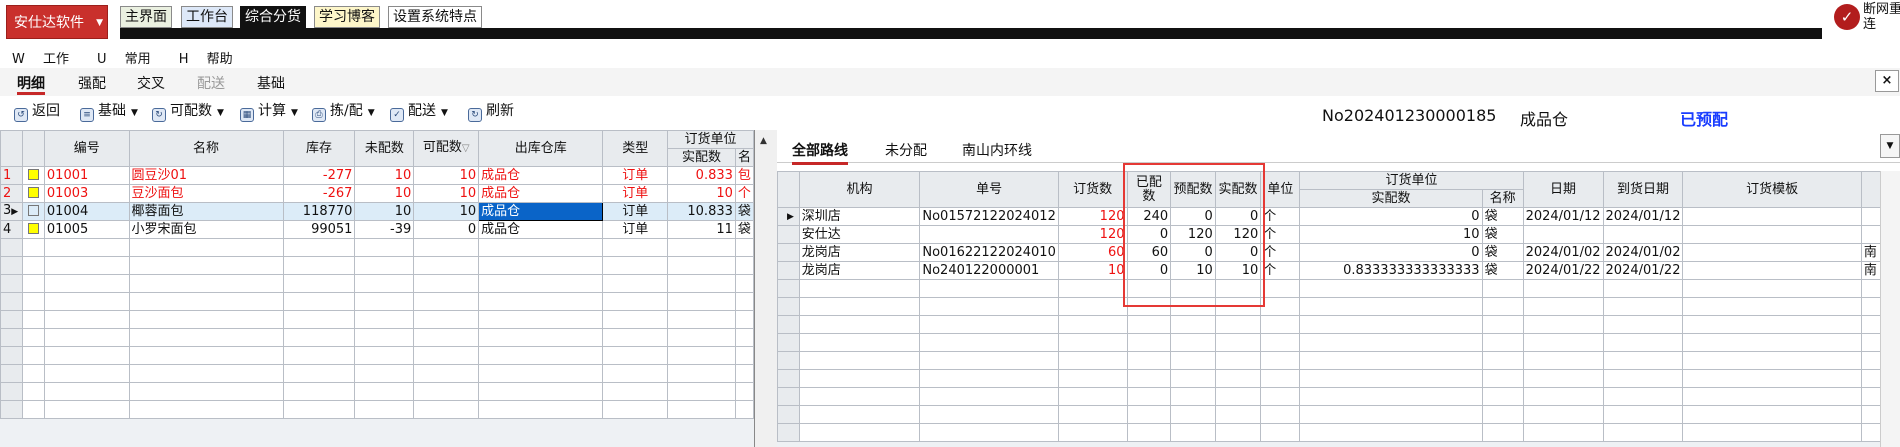 Image resolution: width=1900 pixels, height=447 pixels. Describe the element at coordinates (419, 111) in the screenshot. I see `deliver-button: ✓ 配送 ▼` at that location.